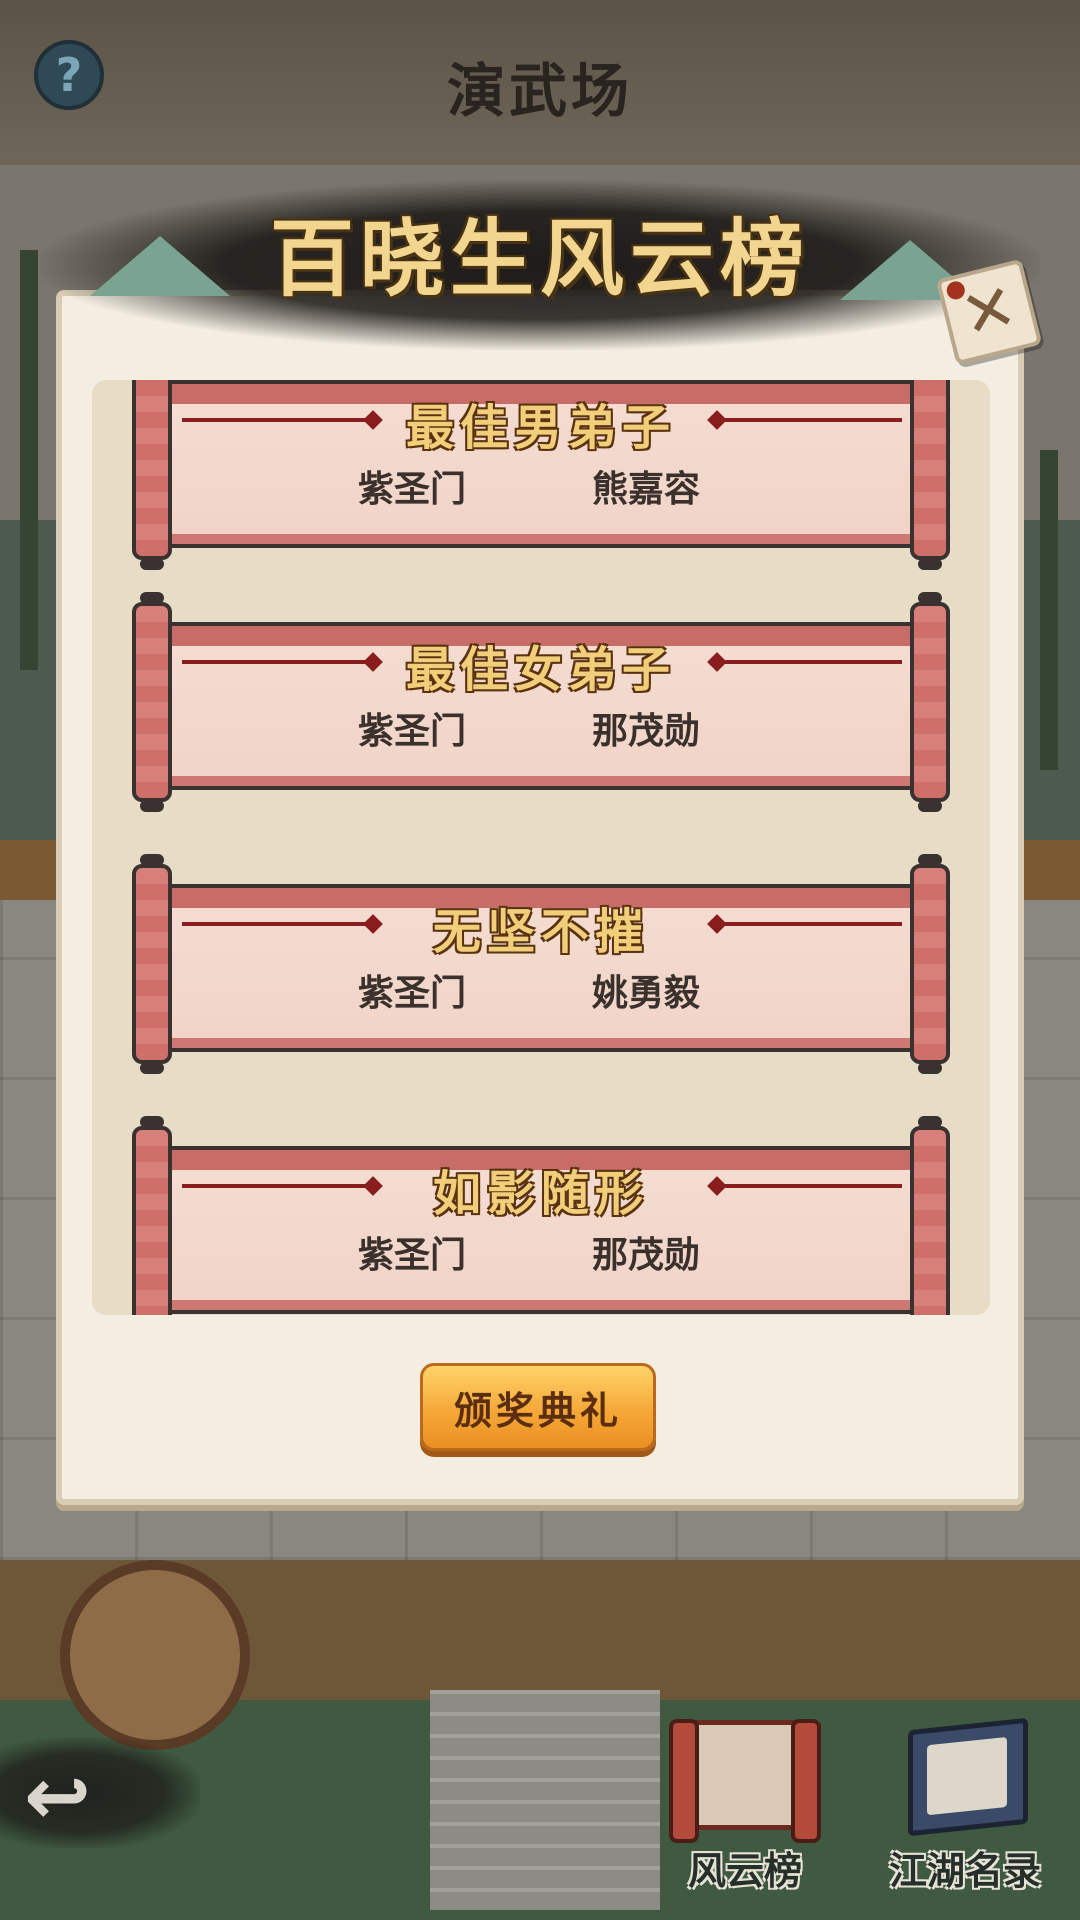 The height and width of the screenshot is (1920, 1080). Describe the element at coordinates (58, 1796) in the screenshot. I see `back-arrow-icon: ↩` at that location.